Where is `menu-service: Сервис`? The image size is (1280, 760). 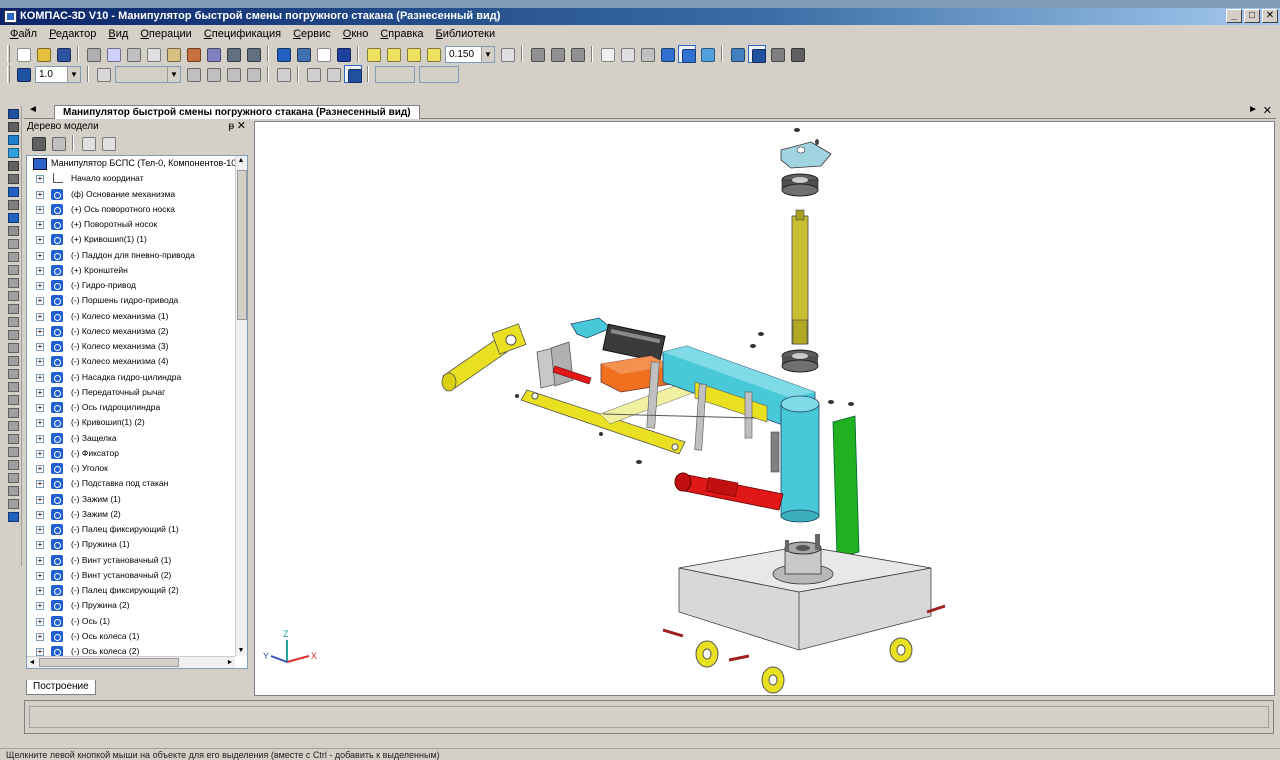
menu-service: Сервис is located at coordinates (312, 34).